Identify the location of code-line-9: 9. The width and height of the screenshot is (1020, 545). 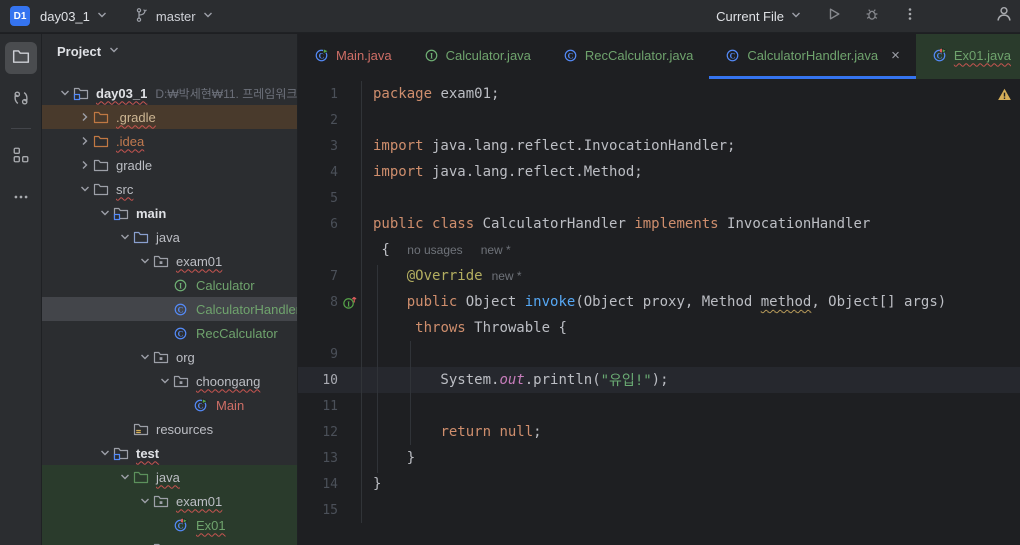
(659, 354).